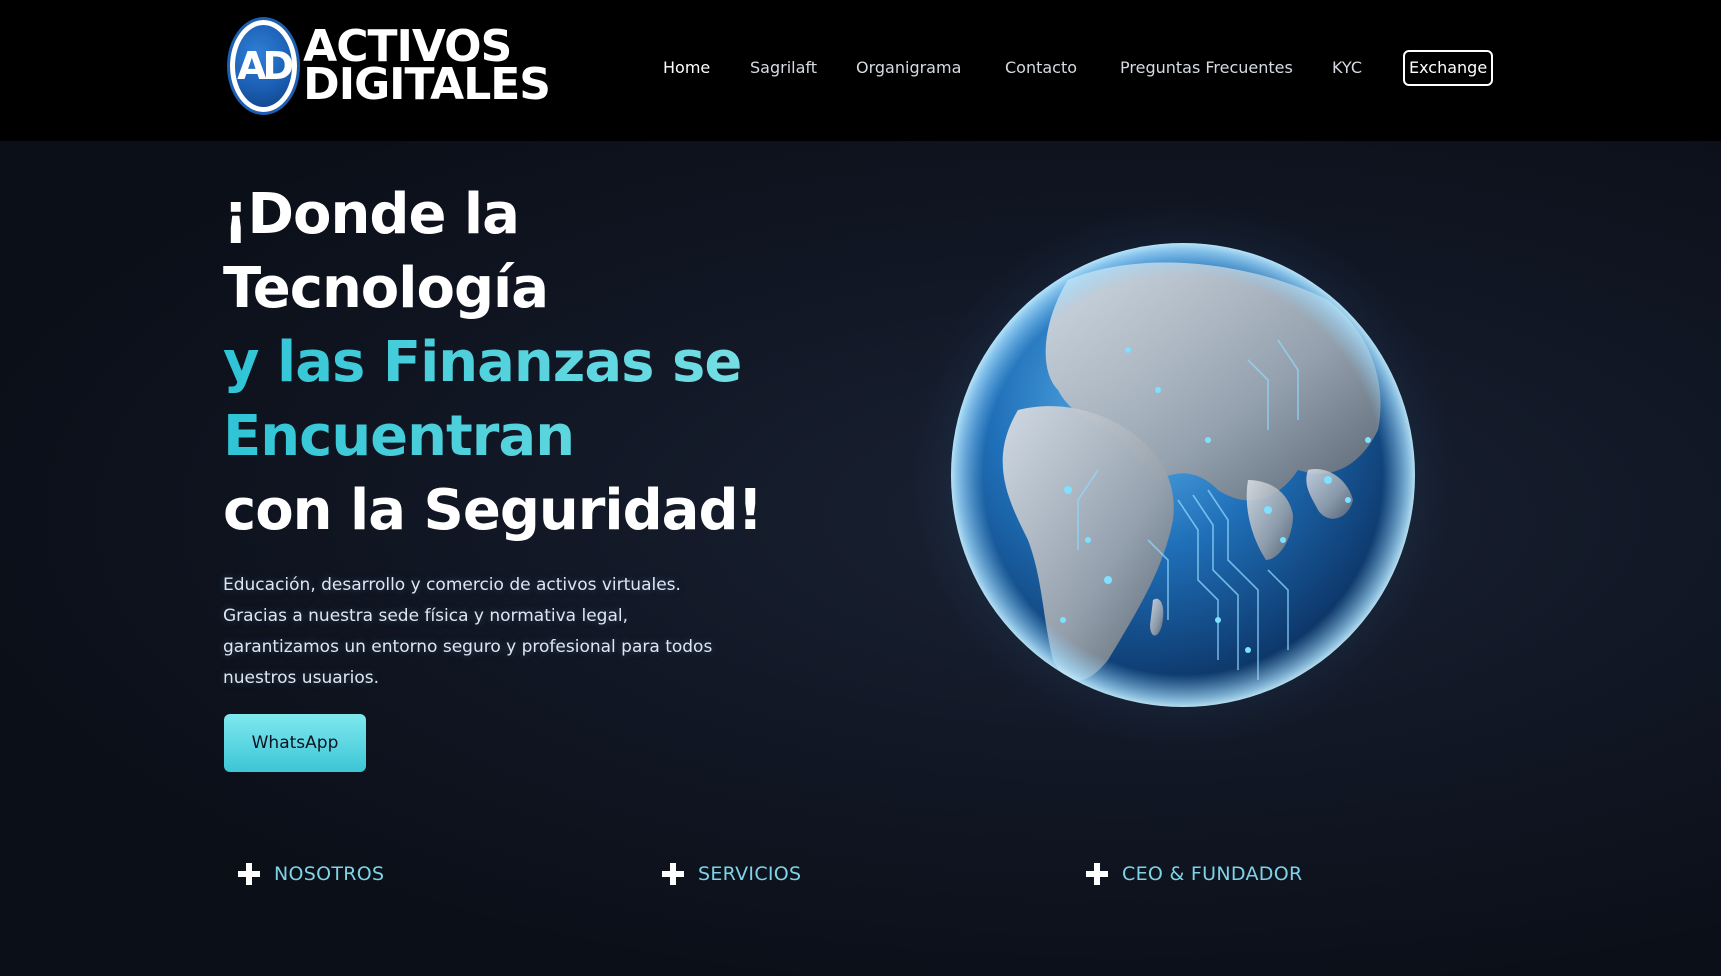 The height and width of the screenshot is (976, 1721). I want to click on logo-badge: AD, so click(264, 66).